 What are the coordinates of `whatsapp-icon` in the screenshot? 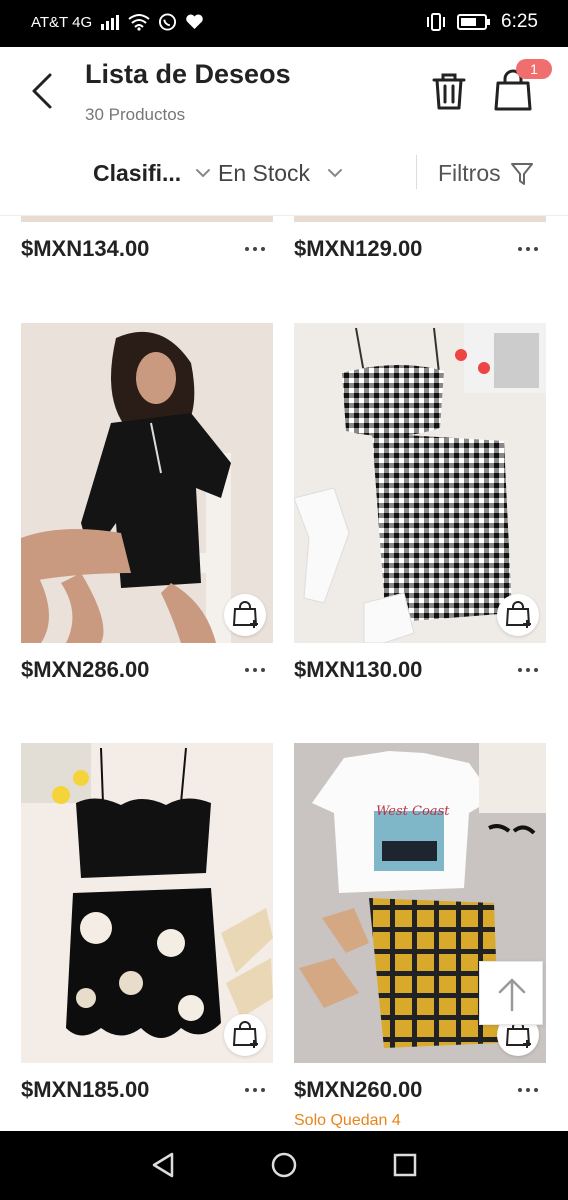 It's located at (168, 22).